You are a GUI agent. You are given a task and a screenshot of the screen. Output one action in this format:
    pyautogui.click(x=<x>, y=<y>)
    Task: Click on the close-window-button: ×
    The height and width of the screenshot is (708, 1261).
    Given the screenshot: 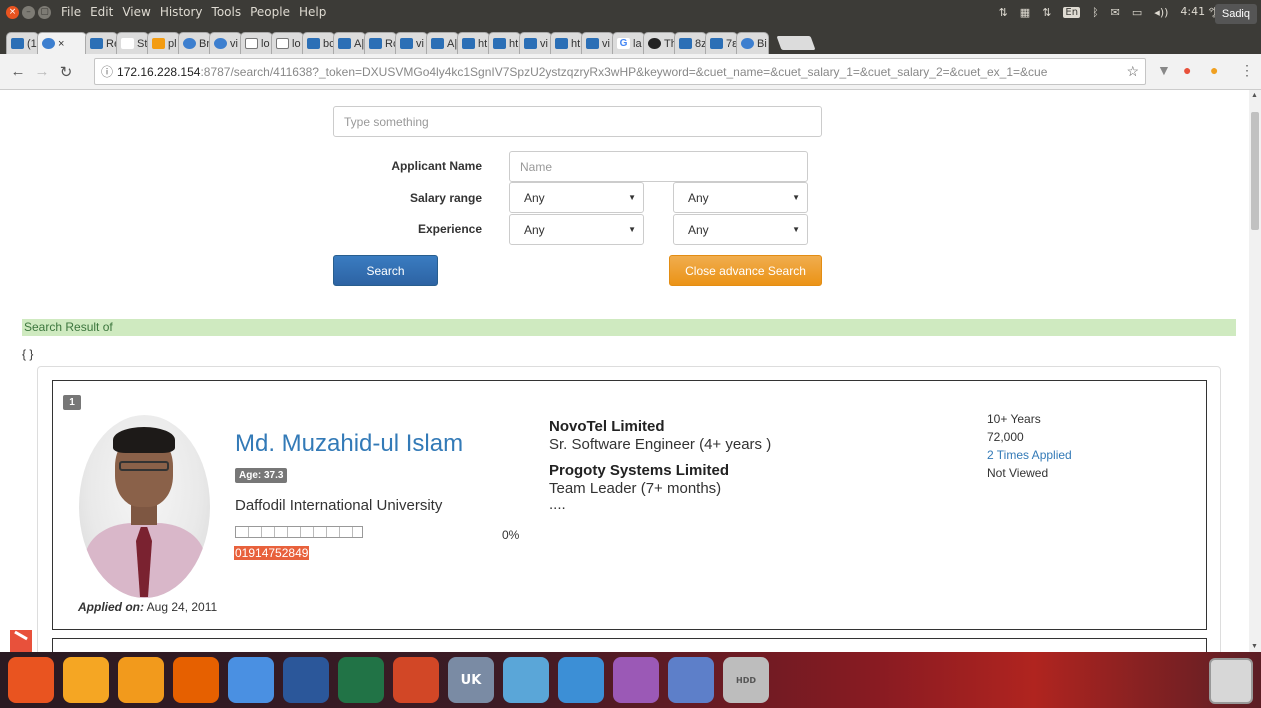 What is the action you would take?
    pyautogui.click(x=12, y=12)
    